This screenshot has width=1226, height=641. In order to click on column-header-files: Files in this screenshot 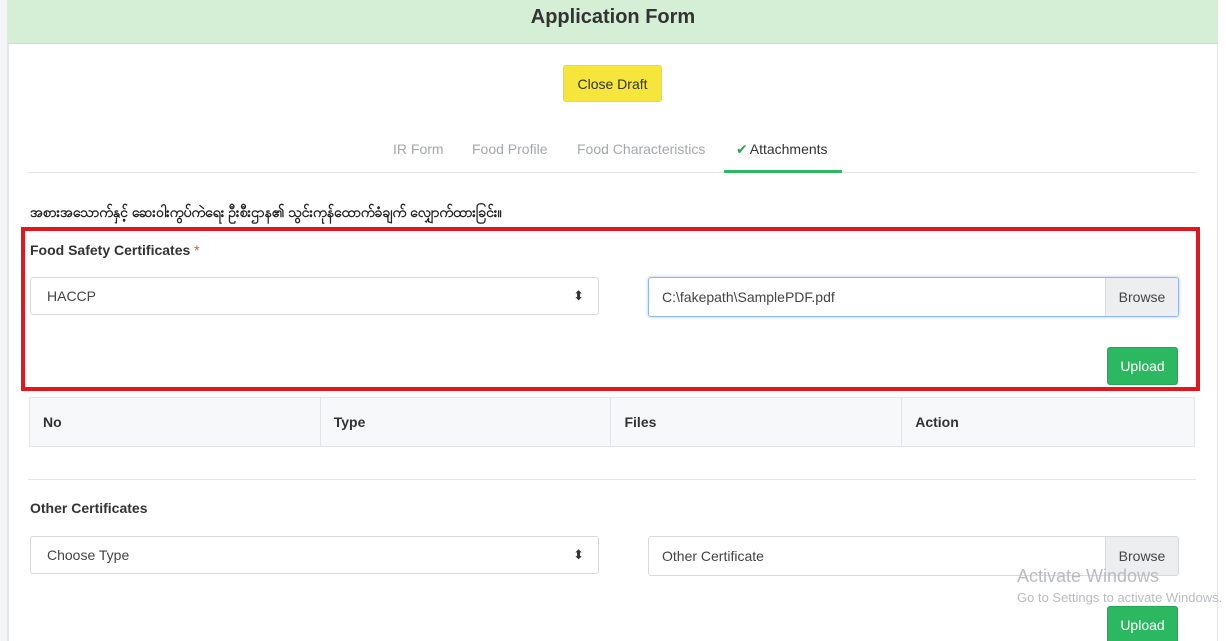, I will do `click(756, 422)`.